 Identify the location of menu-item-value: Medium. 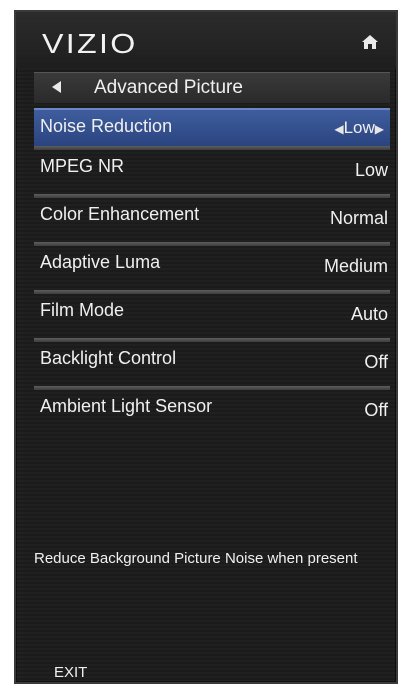
(355, 266).